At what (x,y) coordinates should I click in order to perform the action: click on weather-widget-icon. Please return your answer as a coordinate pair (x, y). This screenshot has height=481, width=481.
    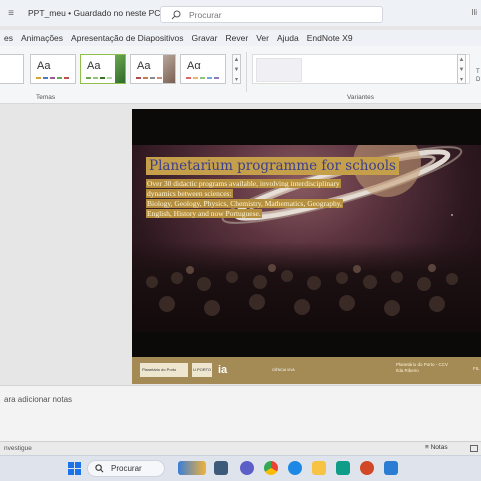
    Looking at the image, I should click on (192, 468).